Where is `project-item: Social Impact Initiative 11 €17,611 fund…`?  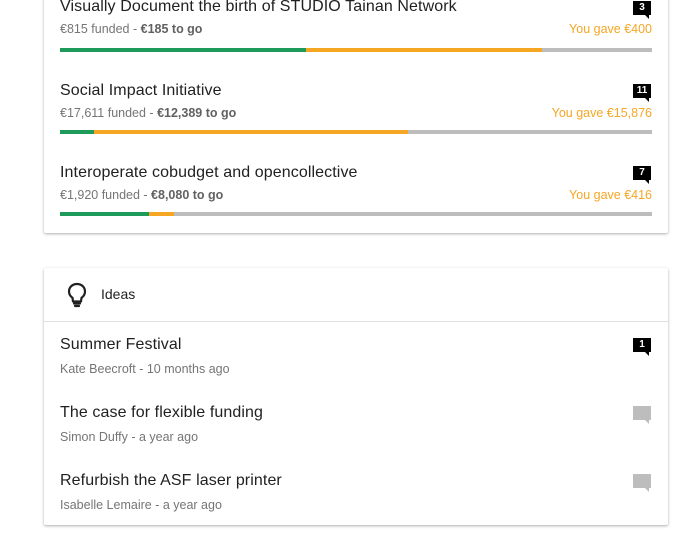 project-item: Social Impact Initiative 11 €17,611 fund… is located at coordinates (356, 112).